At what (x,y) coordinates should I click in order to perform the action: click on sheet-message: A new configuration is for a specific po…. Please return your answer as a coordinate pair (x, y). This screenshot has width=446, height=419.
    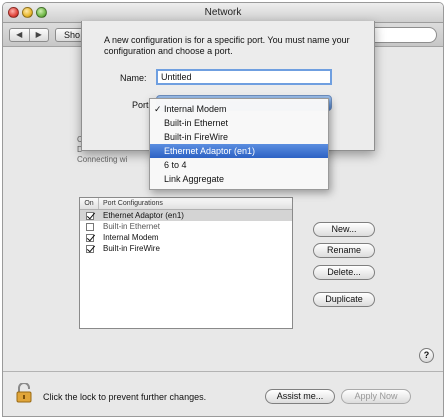
    Looking at the image, I should click on (227, 45).